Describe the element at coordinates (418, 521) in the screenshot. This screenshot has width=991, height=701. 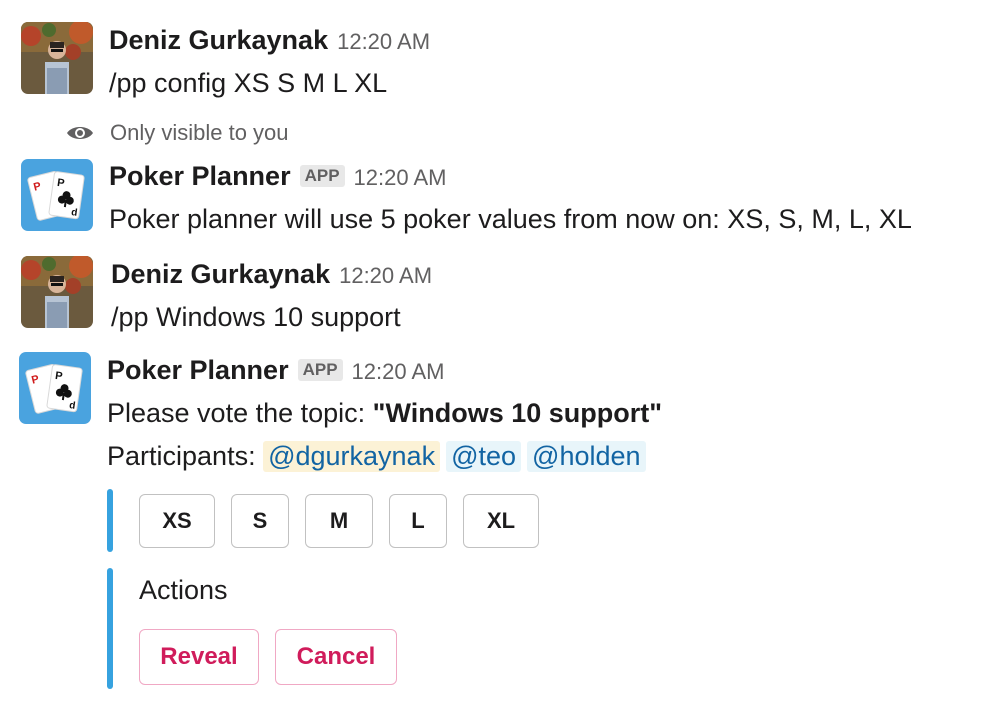
I see `vote-button-l: L` at that location.